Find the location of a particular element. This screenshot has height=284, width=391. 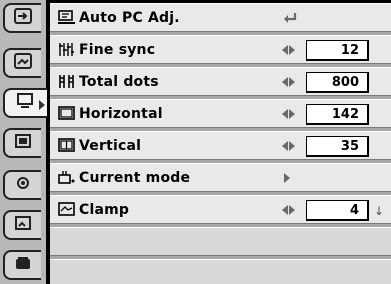

total-dots-value: 800 is located at coordinates (337, 82).